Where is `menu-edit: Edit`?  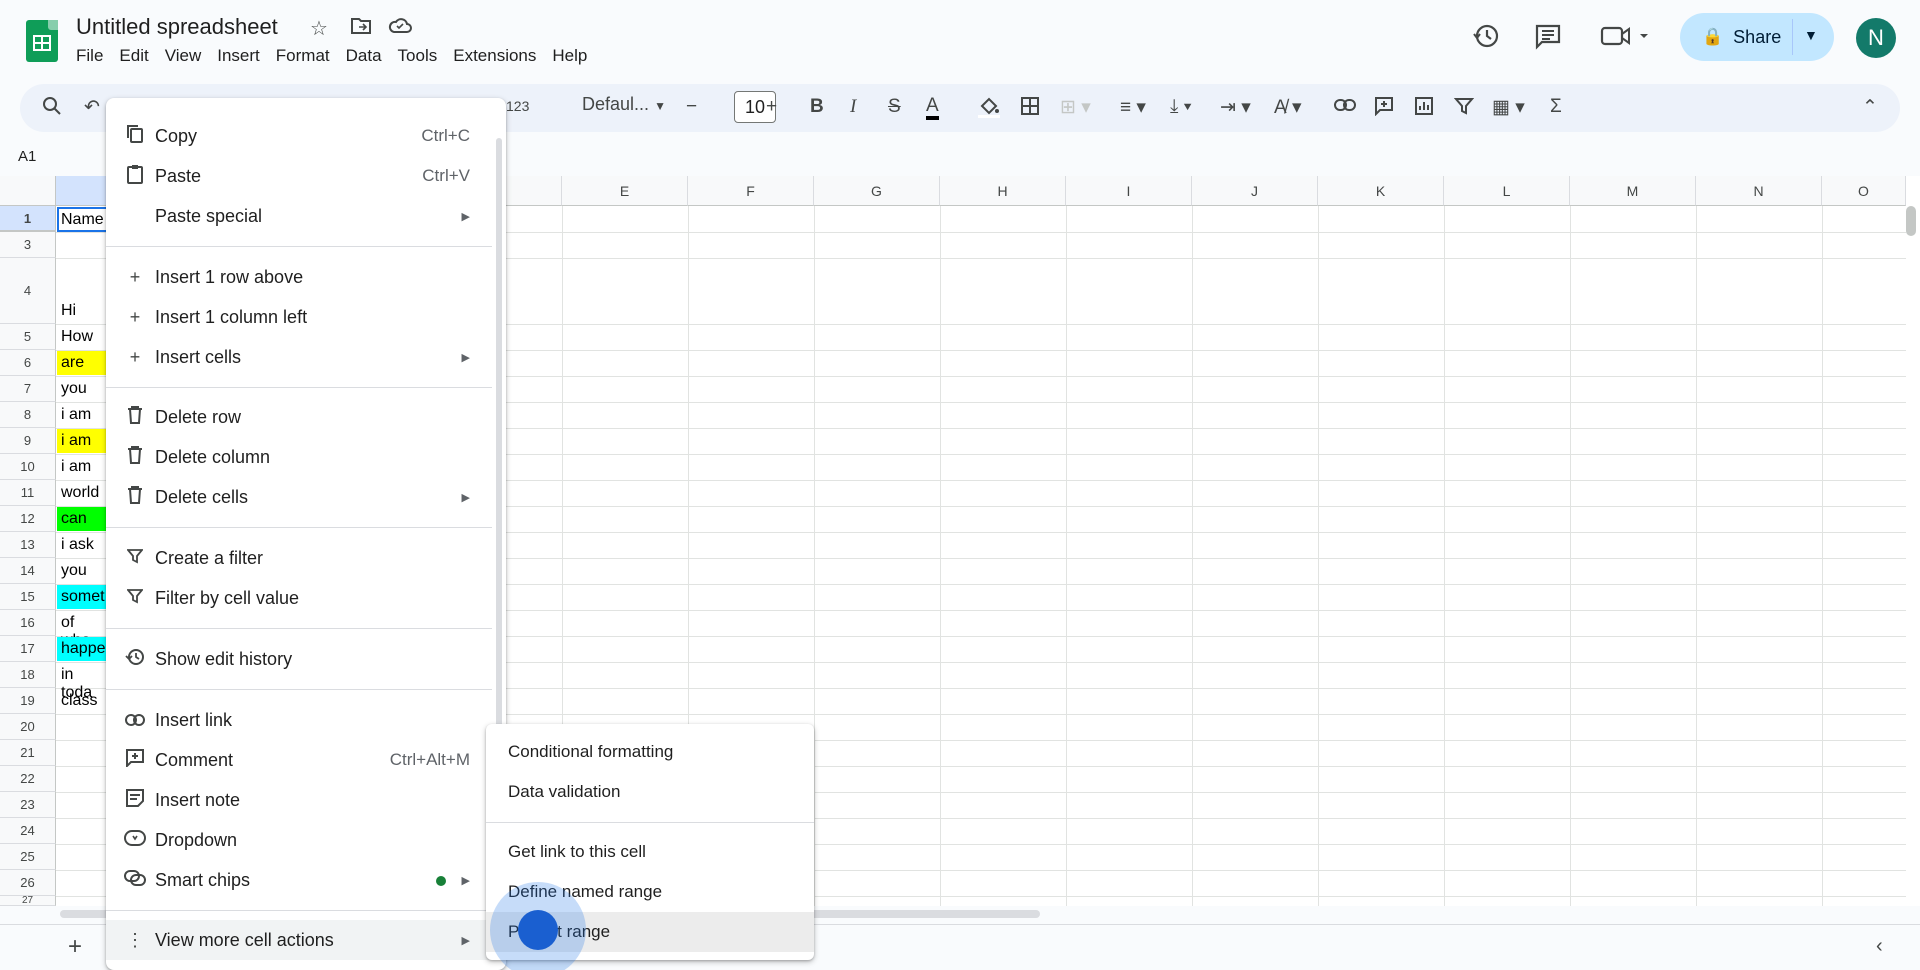
menu-edit: Edit is located at coordinates (133, 56).